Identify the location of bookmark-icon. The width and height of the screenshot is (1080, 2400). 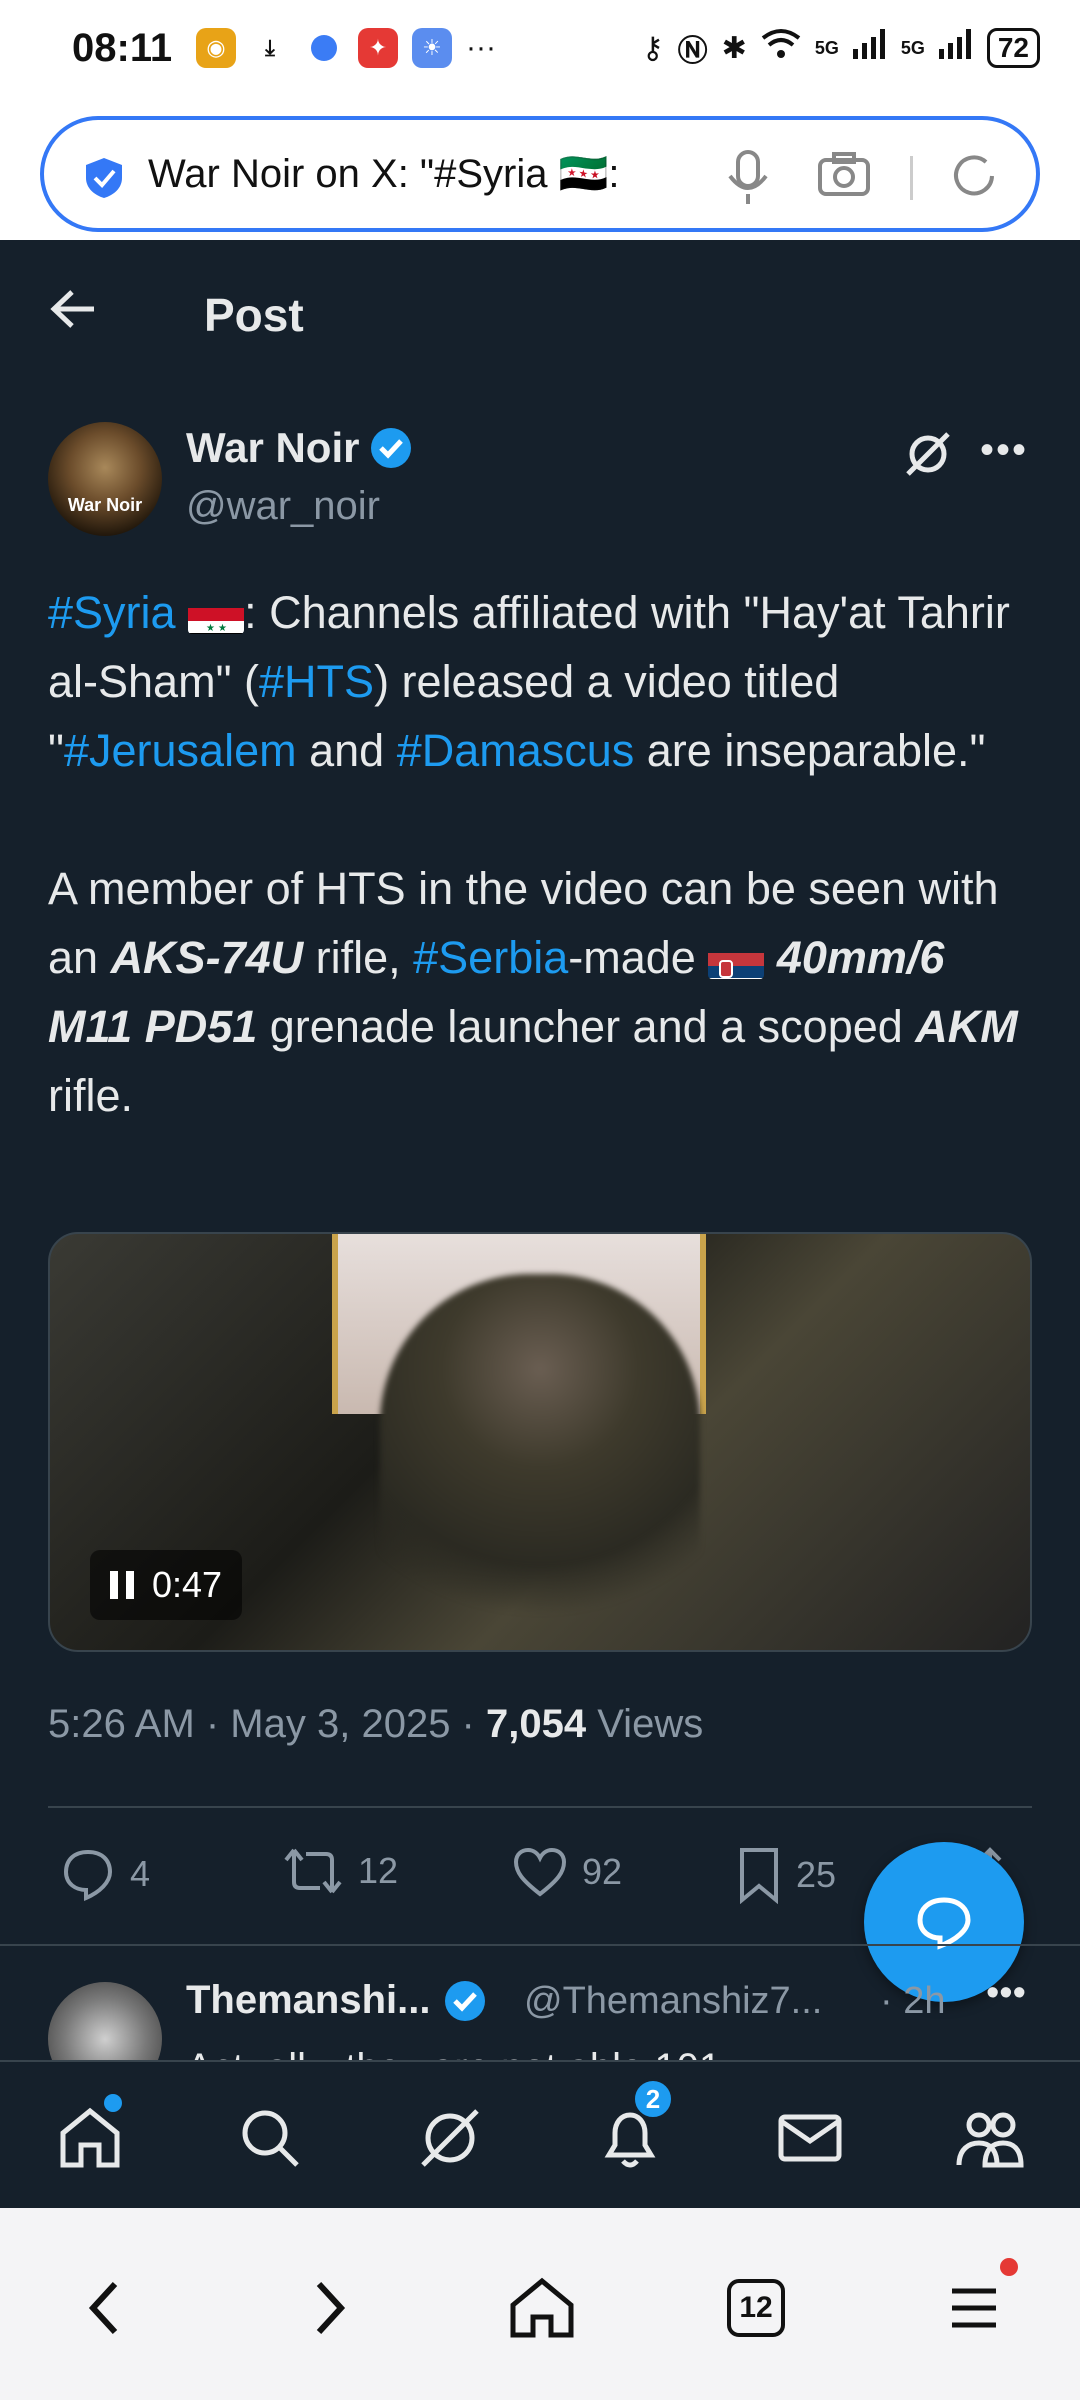
(759, 1876).